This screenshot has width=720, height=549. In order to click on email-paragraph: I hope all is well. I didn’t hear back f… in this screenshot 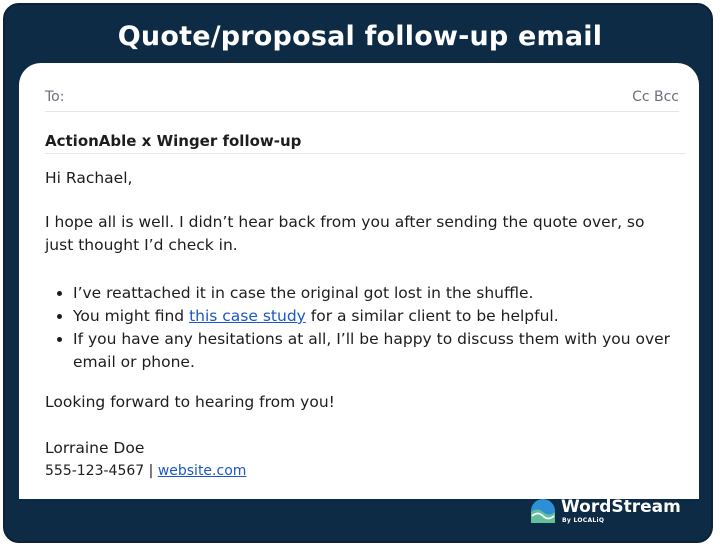, I will do `click(345, 233)`.